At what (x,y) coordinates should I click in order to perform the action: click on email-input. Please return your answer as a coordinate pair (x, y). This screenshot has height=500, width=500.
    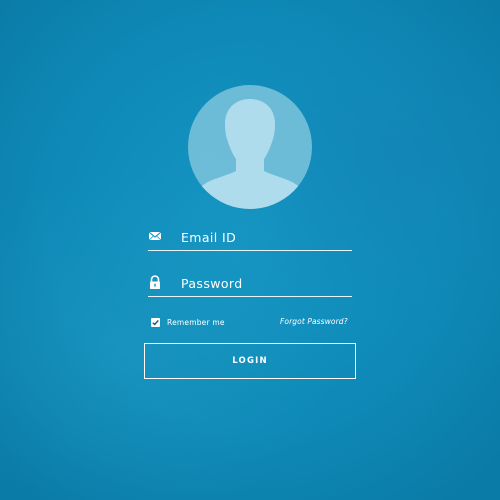
    Looking at the image, I should click on (265, 237).